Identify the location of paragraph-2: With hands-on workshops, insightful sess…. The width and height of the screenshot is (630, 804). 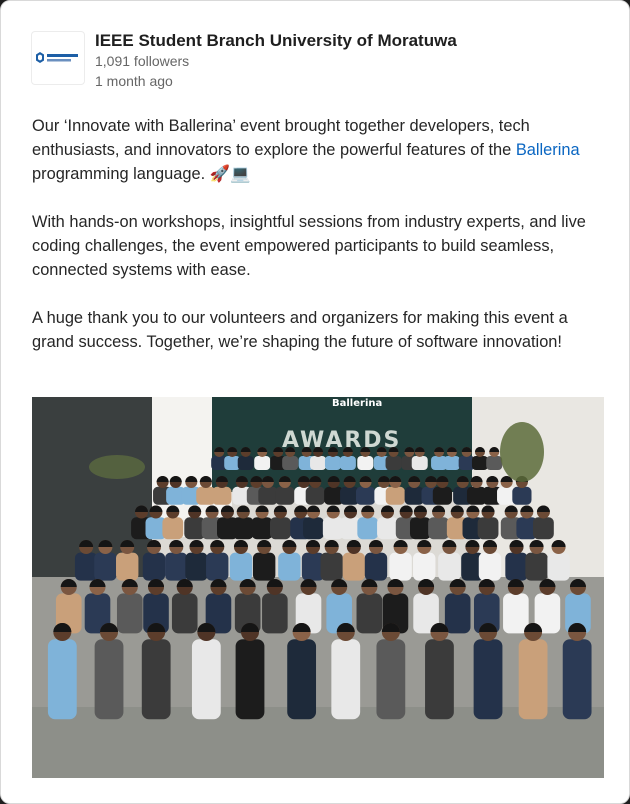
(309, 246).